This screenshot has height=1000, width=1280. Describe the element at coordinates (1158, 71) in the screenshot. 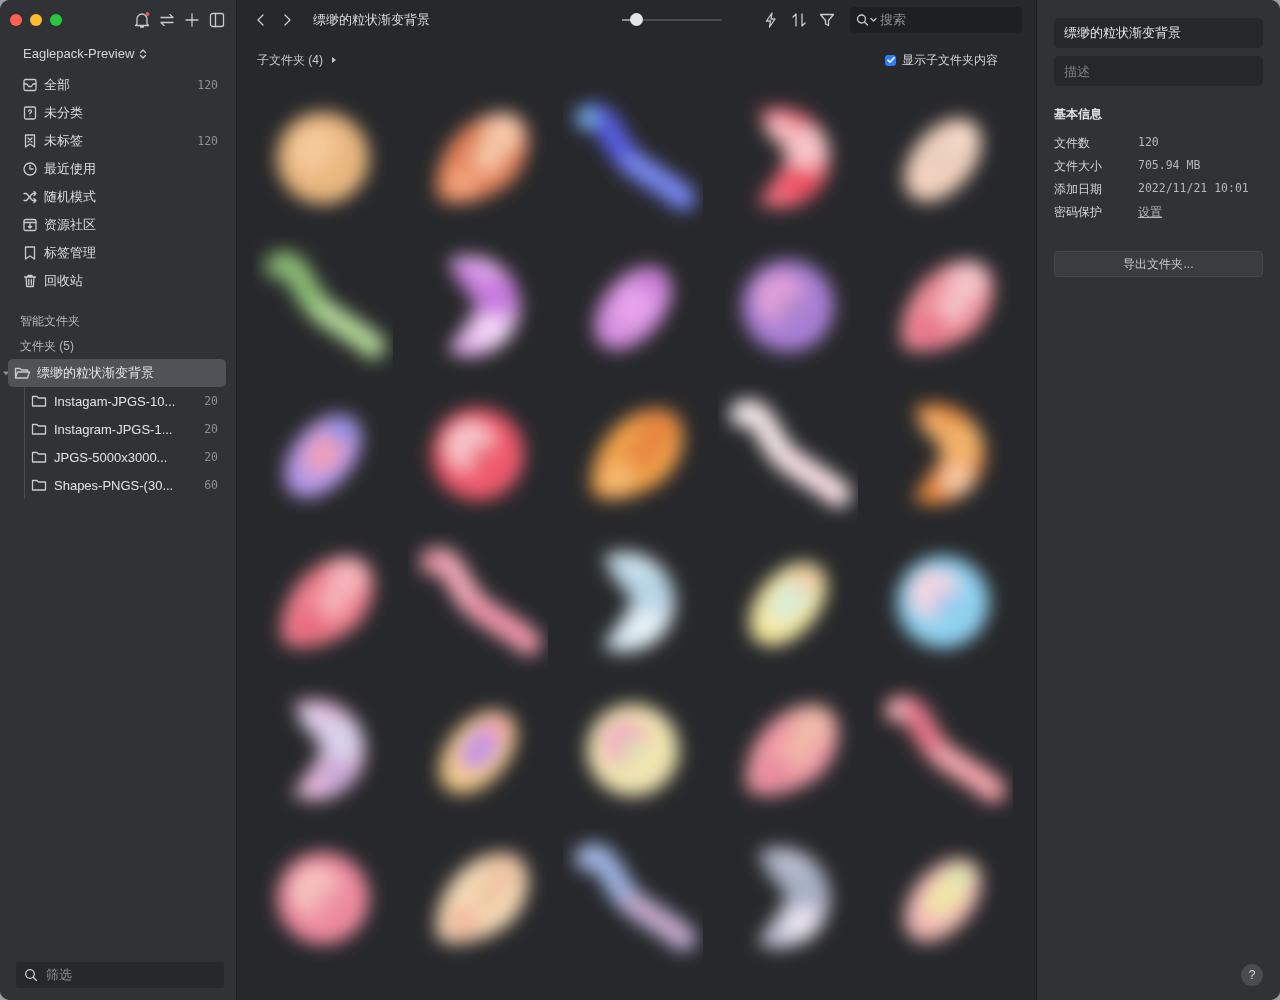

I see `description-field: 描述` at that location.